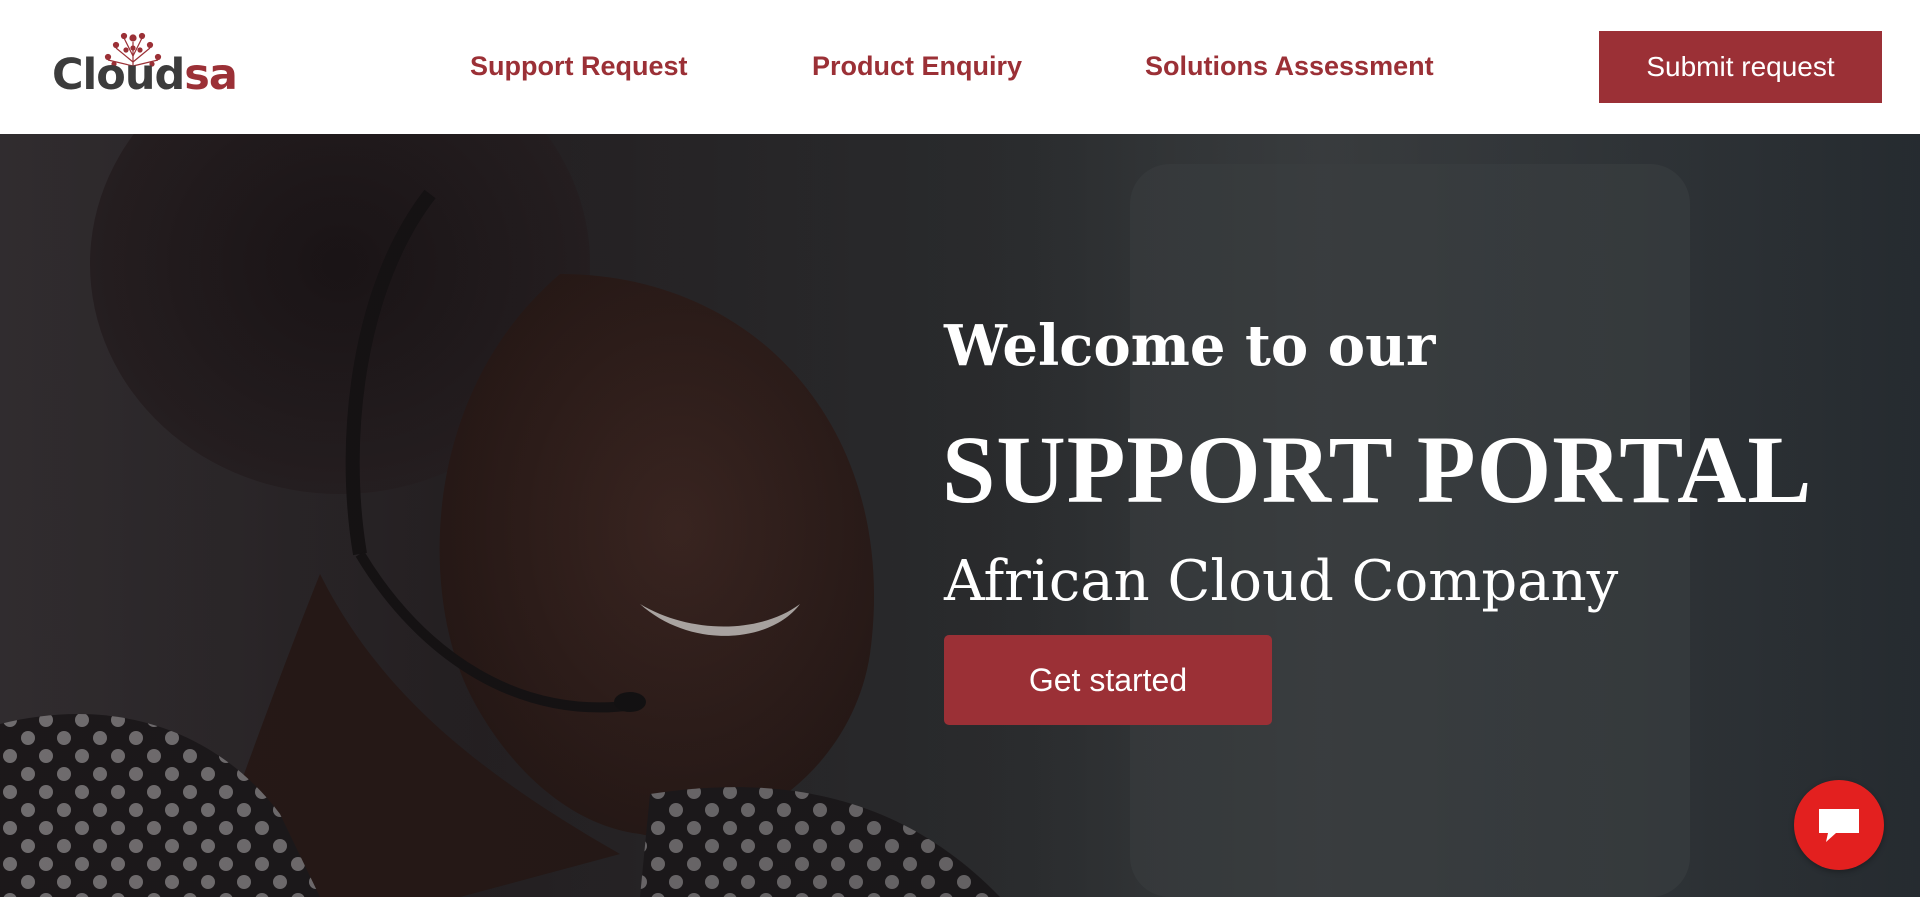 This screenshot has height=897, width=1920. I want to click on logo-text-sa: sa, so click(211, 75).